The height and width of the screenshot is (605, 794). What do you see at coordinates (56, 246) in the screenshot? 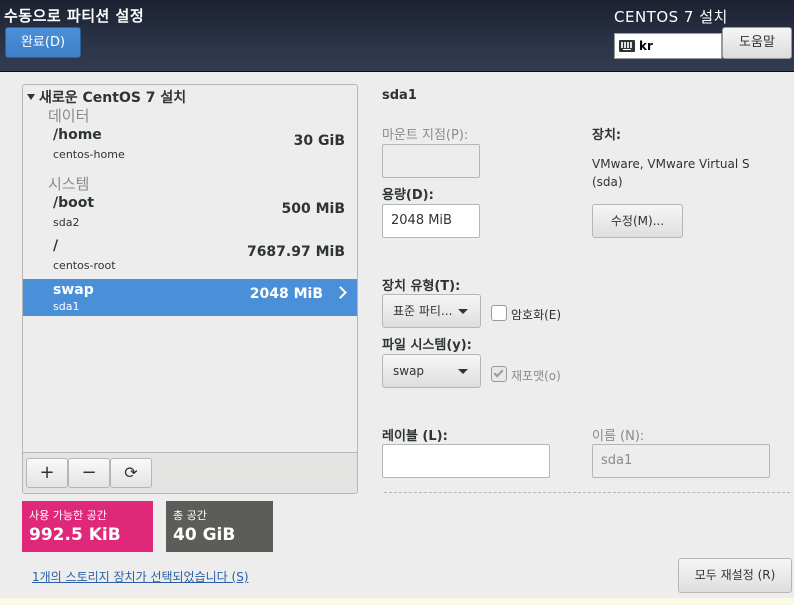
I see `mount-name: /` at bounding box center [56, 246].